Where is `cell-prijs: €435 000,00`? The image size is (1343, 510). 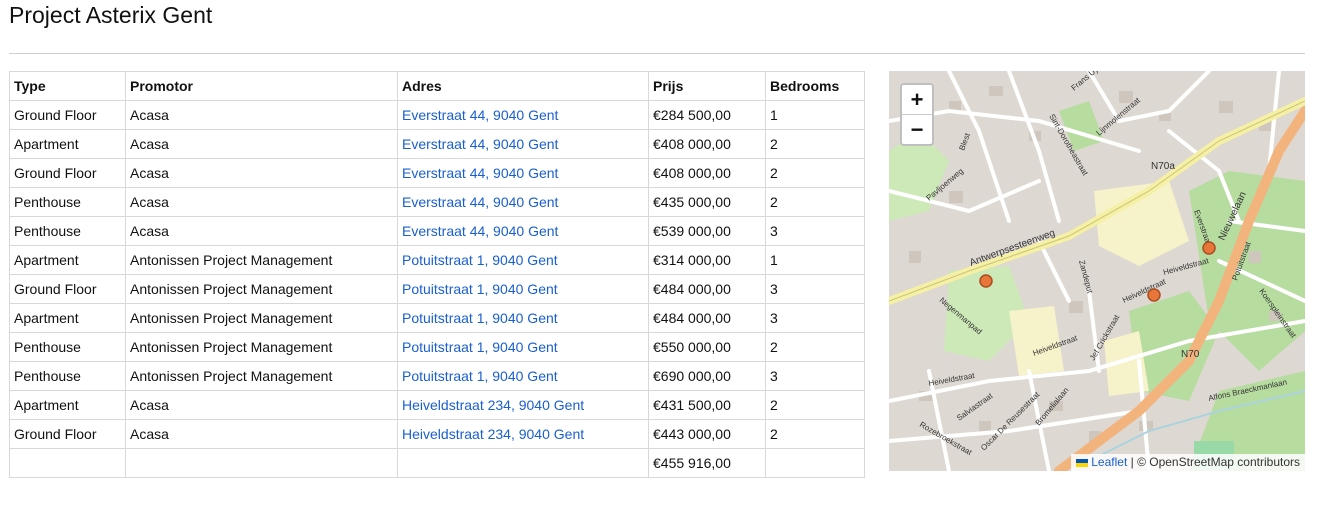 cell-prijs: €435 000,00 is located at coordinates (707, 202).